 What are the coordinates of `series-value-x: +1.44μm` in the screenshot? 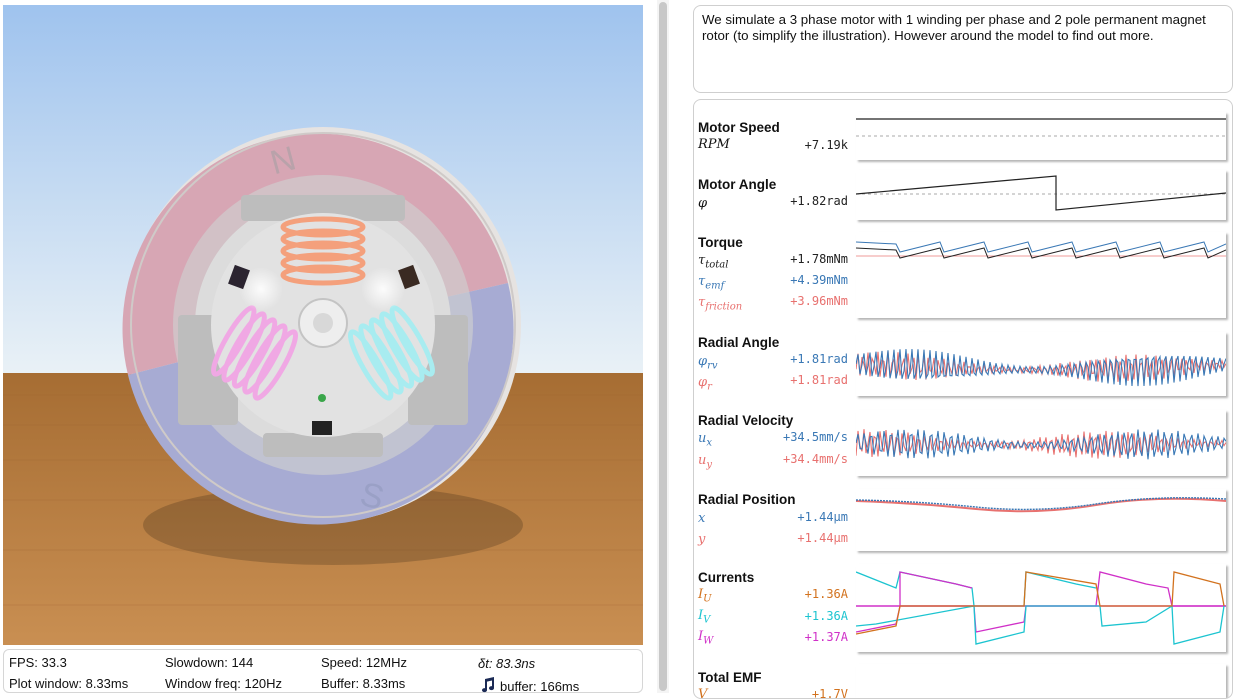 It's located at (822, 517).